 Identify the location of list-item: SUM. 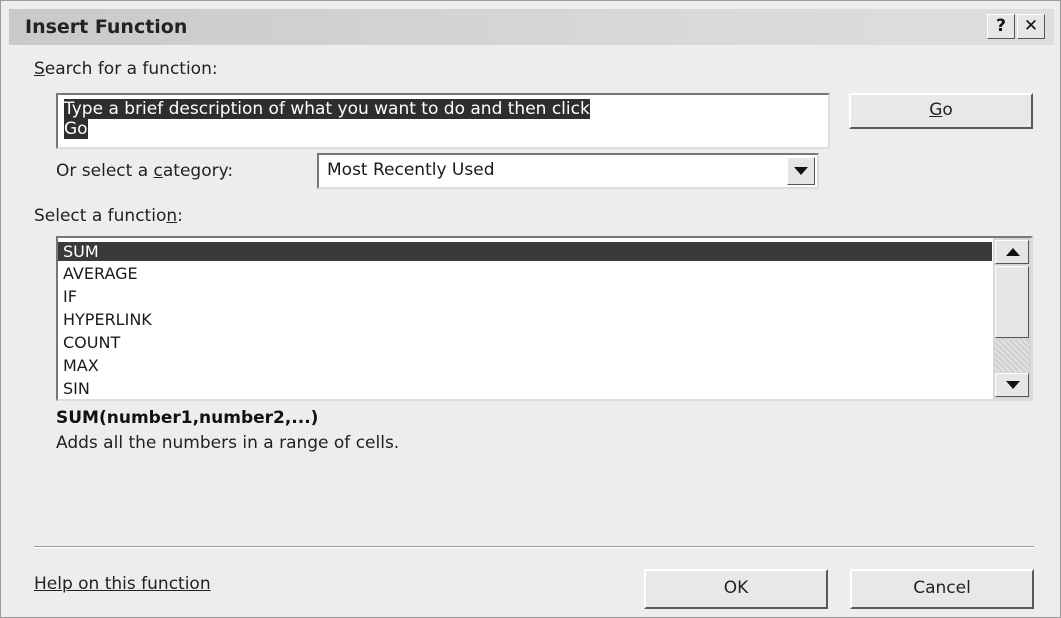
(525, 251).